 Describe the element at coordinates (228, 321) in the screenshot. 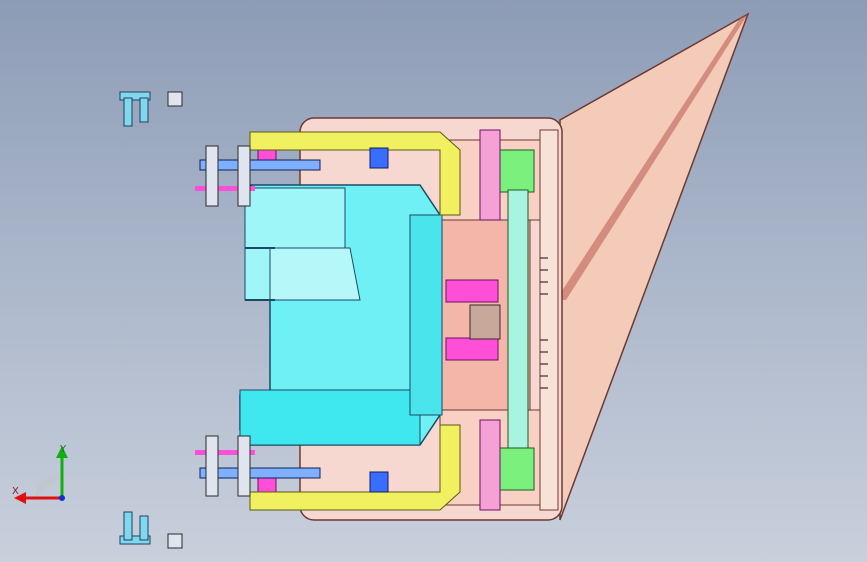

I see `bolts` at that location.